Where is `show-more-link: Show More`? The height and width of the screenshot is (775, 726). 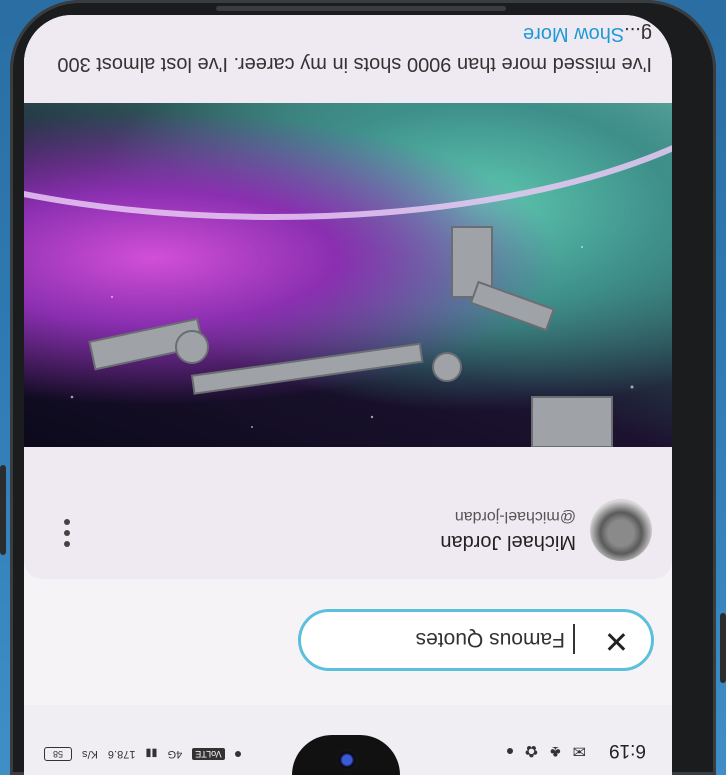 show-more-link: Show More is located at coordinates (573, 34).